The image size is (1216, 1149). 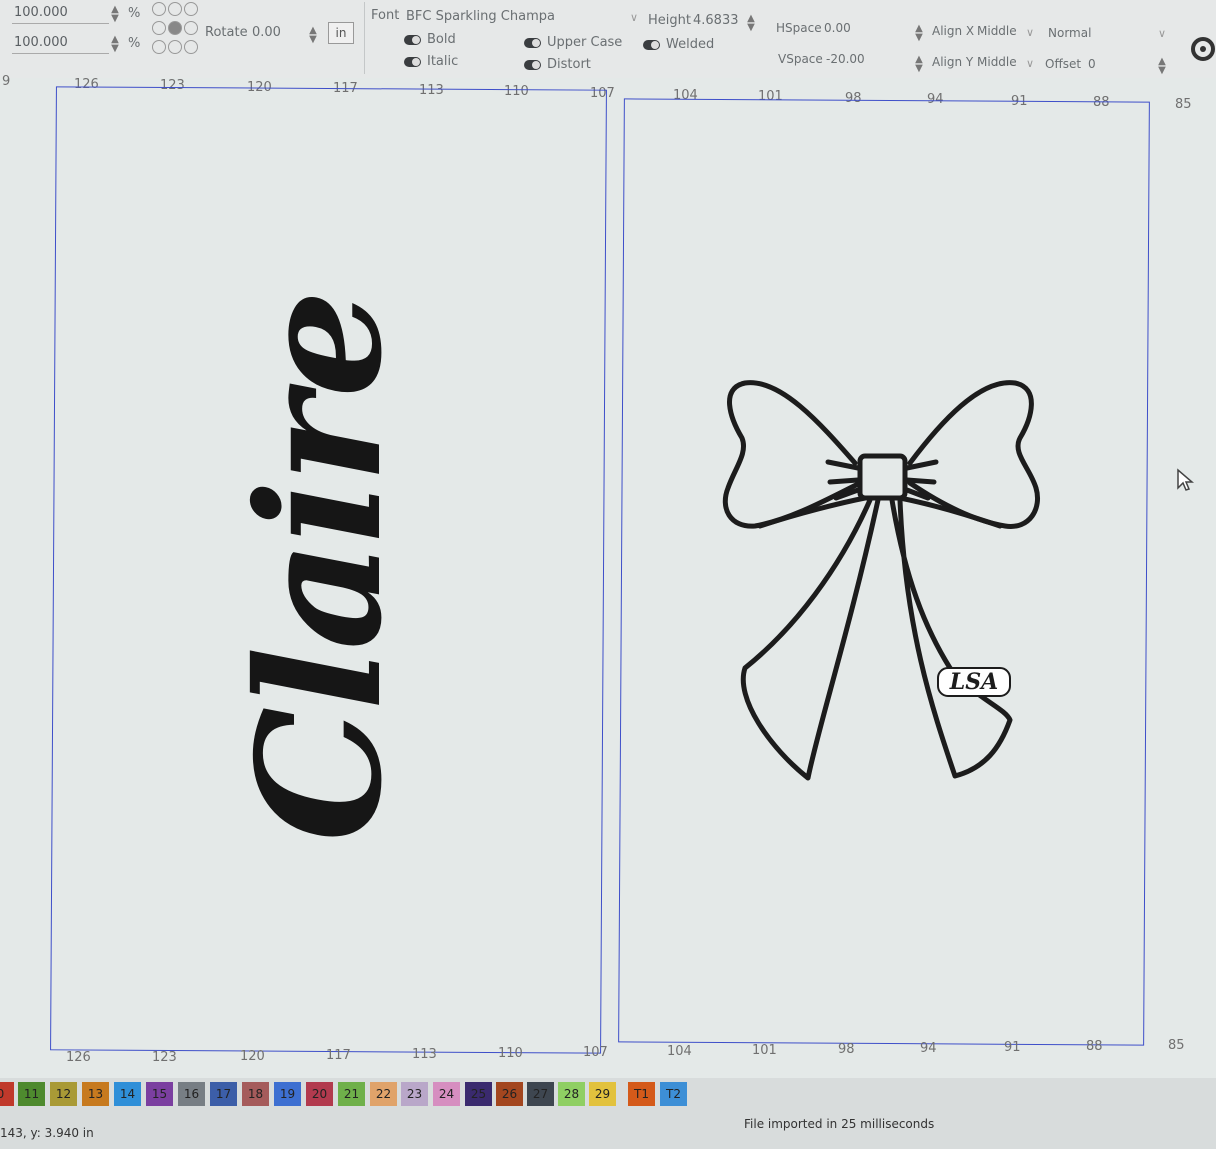 I want to click on italic-toggle-icon, so click(x=412, y=61).